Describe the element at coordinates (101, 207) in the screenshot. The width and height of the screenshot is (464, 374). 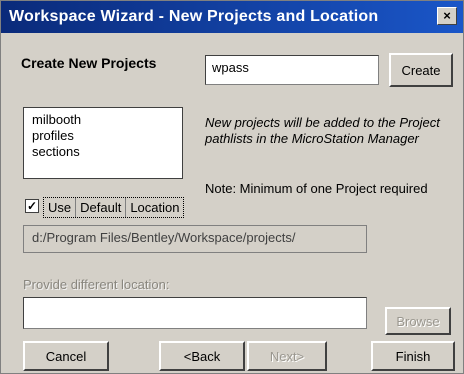
I see `use-default-location-label-part: Default` at that location.